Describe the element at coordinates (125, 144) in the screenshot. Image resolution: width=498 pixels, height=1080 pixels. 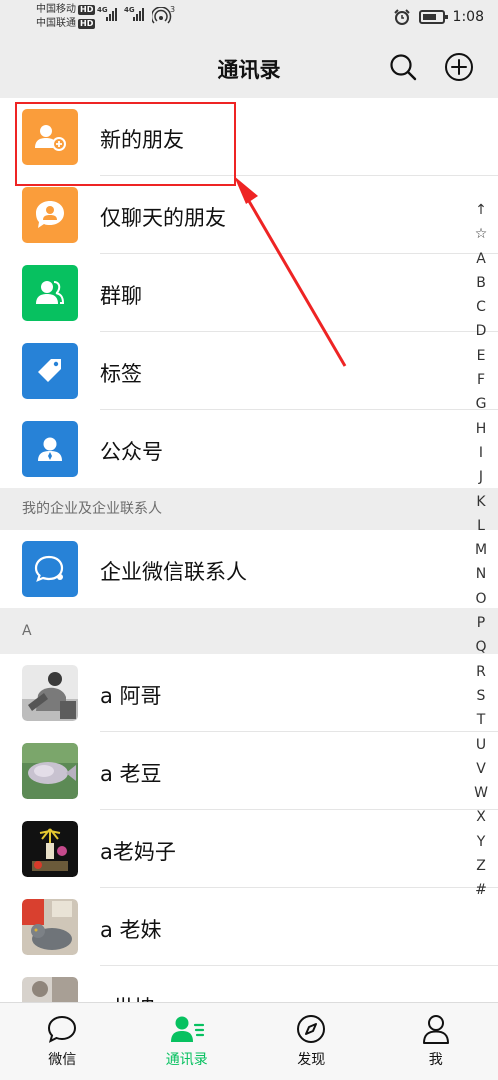
I see `highlight-box` at that location.